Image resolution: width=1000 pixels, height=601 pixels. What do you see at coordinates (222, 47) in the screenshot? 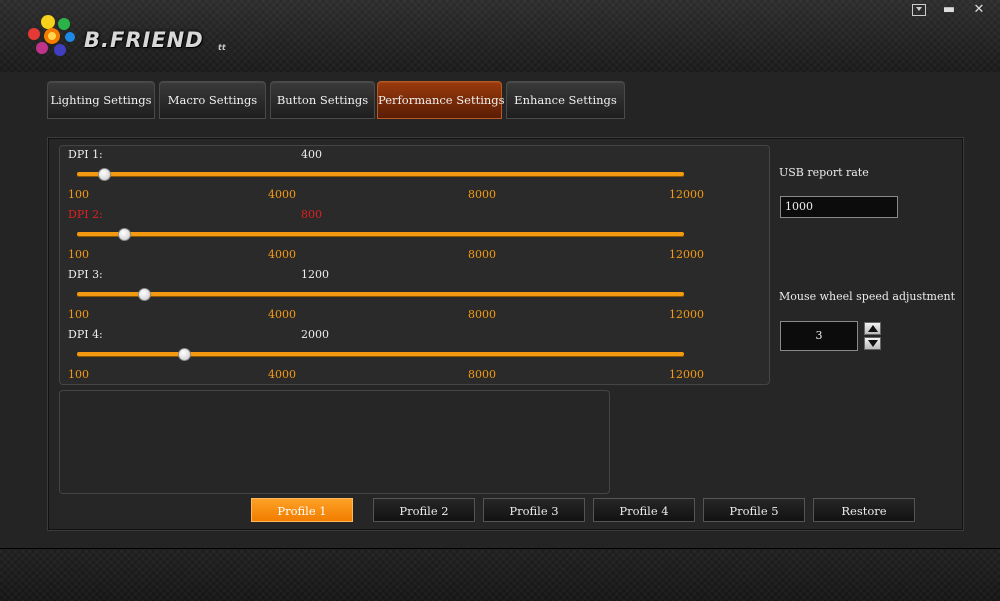
I see `brand-suffix: tt` at bounding box center [222, 47].